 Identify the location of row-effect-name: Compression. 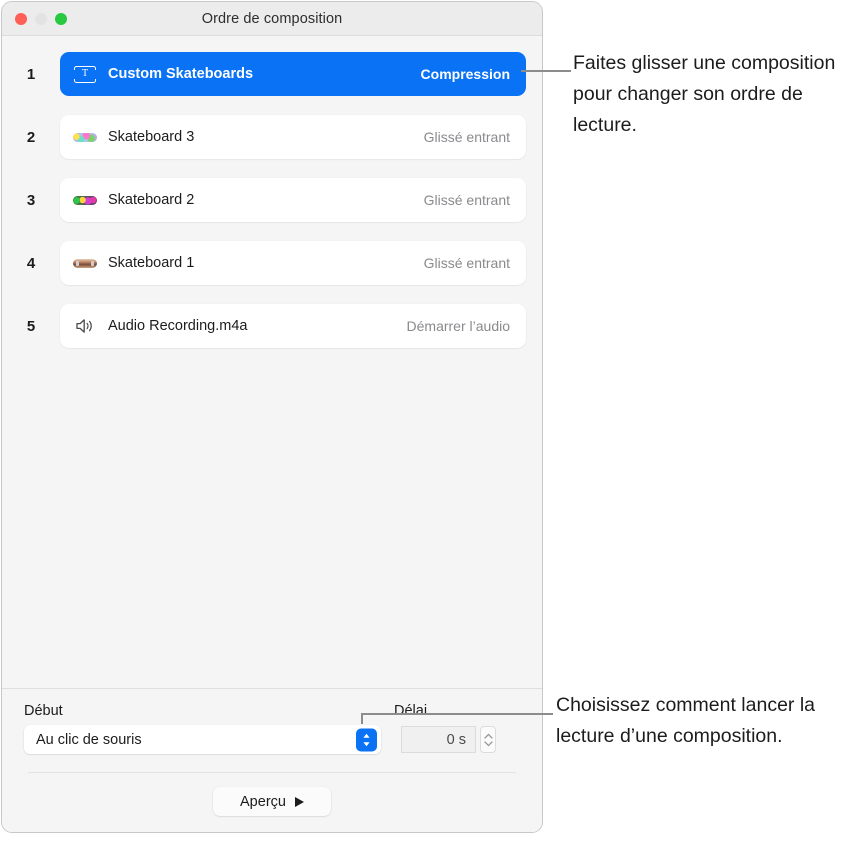
(465, 74).